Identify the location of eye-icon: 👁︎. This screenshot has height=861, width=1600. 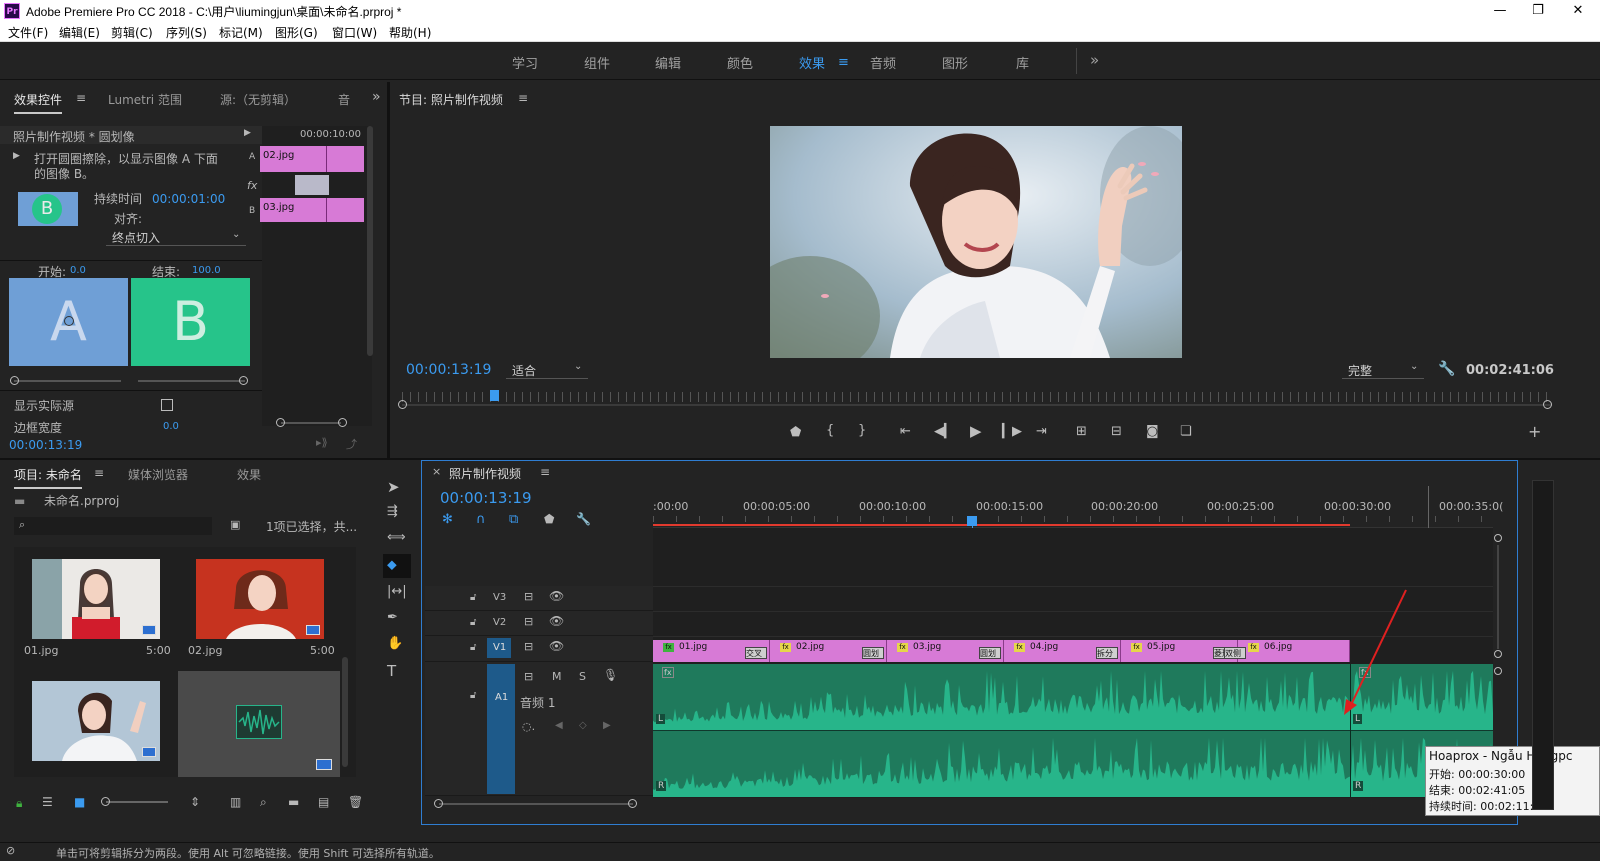
(556, 621).